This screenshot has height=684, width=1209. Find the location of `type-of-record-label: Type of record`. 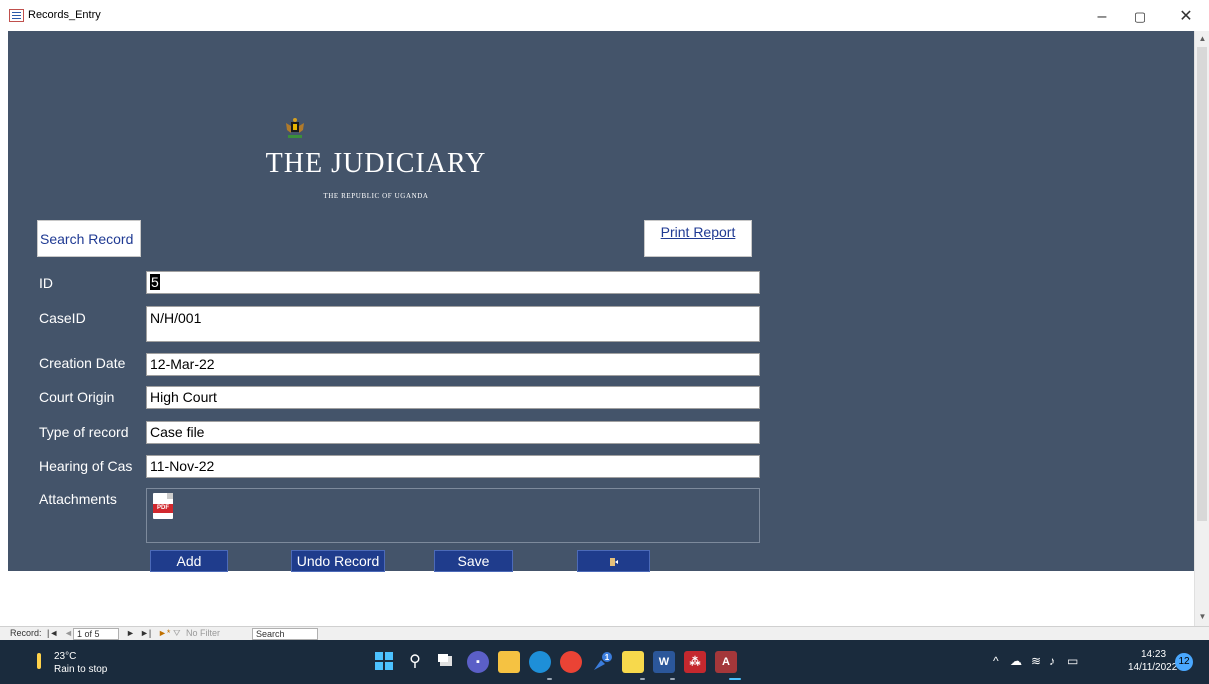

type-of-record-label: Type of record is located at coordinates (84, 432).